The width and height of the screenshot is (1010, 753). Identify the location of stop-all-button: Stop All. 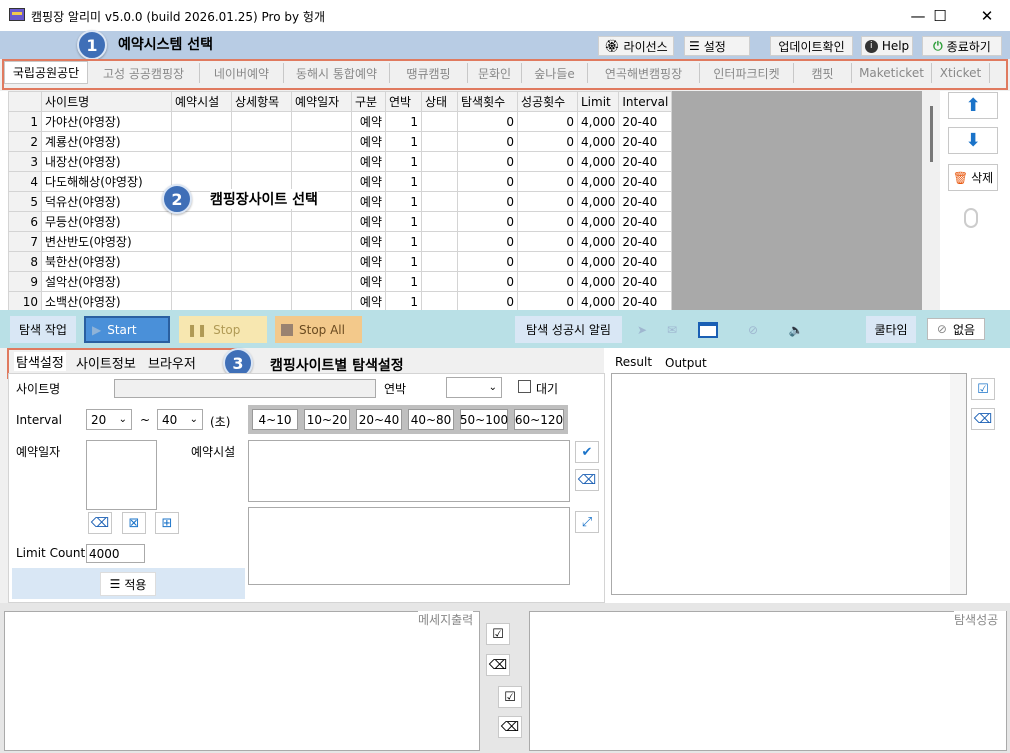
(318, 329).